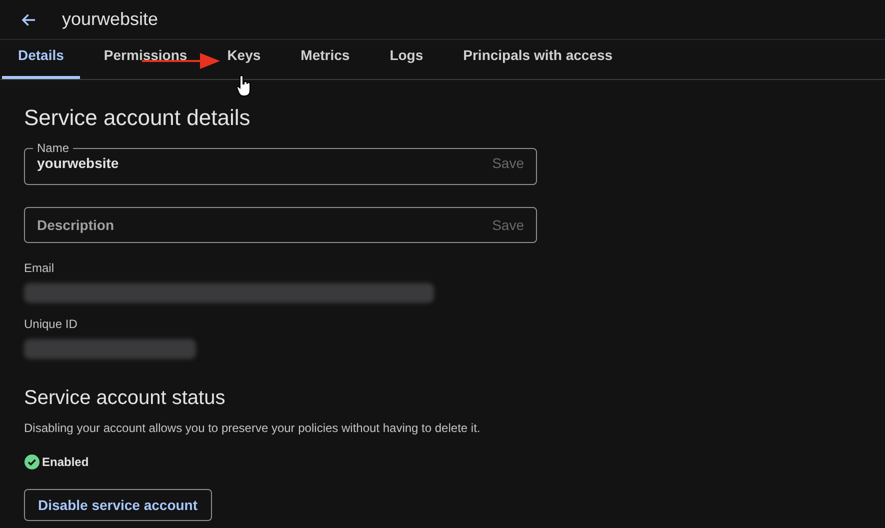 This screenshot has height=528, width=885. I want to click on field-label: Email, so click(40, 268).